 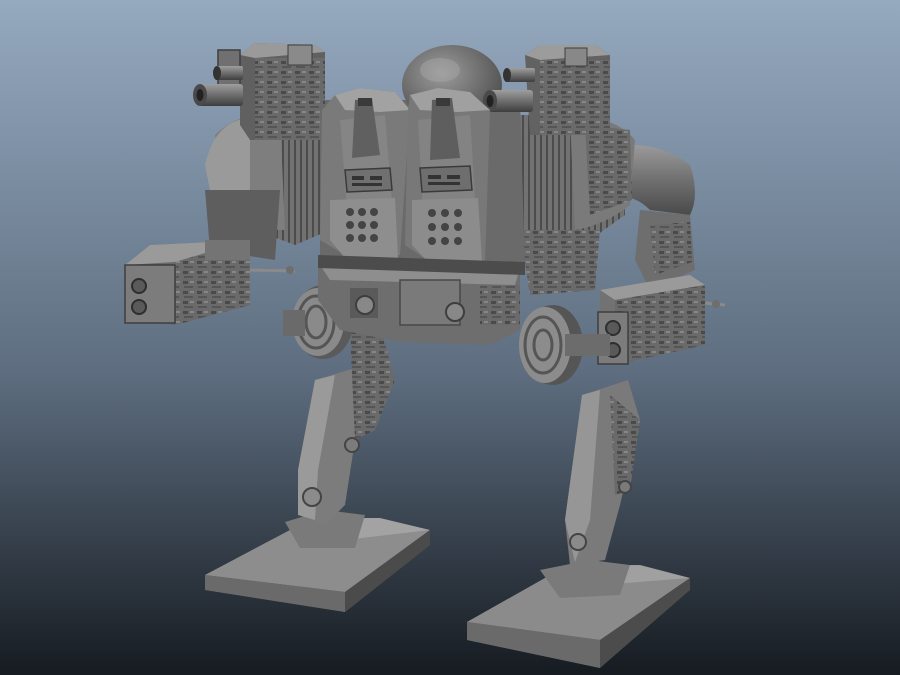 What do you see at coordinates (602, 472) in the screenshot?
I see `right-lower-leg` at bounding box center [602, 472].